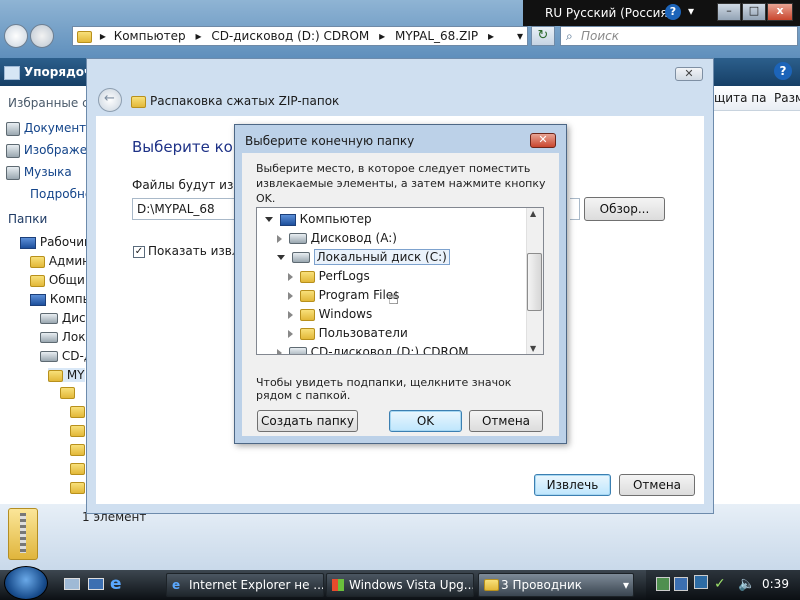  I want to click on volume-muted-icon: 🔈, so click(746, 584).